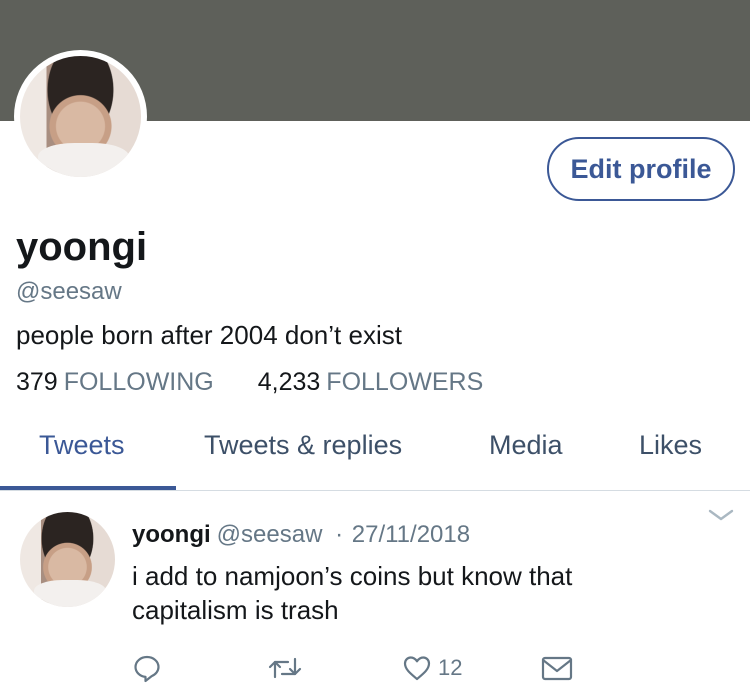 The image size is (750, 697). I want to click on message-icon, so click(557, 668).